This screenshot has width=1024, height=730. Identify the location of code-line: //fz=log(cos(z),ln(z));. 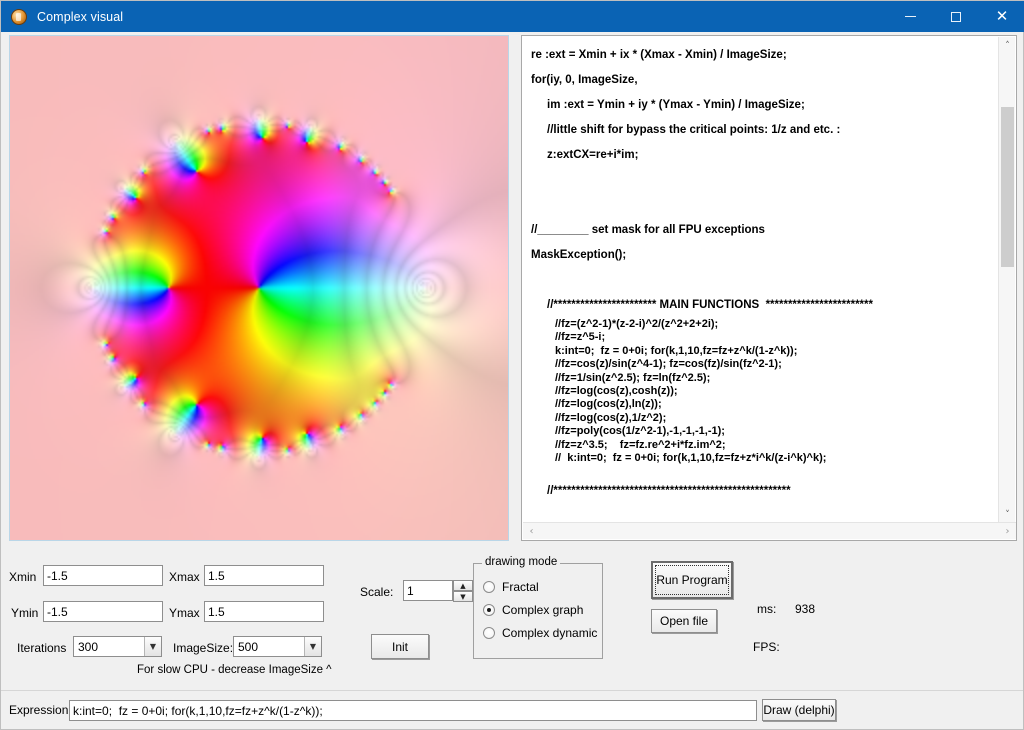
(608, 404).